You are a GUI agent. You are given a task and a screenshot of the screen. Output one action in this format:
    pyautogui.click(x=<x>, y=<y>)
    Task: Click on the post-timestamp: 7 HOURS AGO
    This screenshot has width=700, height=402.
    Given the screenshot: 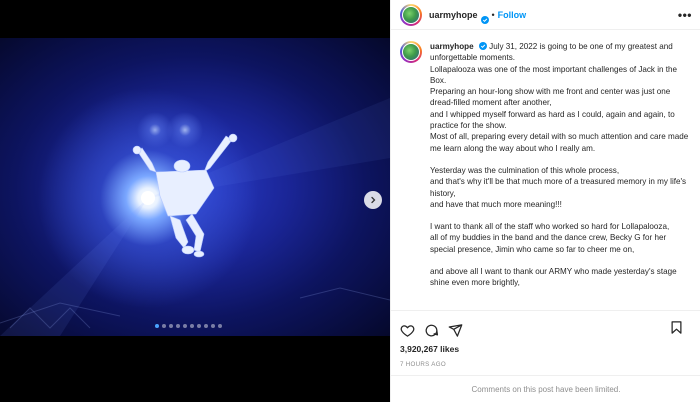 What is the action you would take?
    pyautogui.click(x=423, y=364)
    